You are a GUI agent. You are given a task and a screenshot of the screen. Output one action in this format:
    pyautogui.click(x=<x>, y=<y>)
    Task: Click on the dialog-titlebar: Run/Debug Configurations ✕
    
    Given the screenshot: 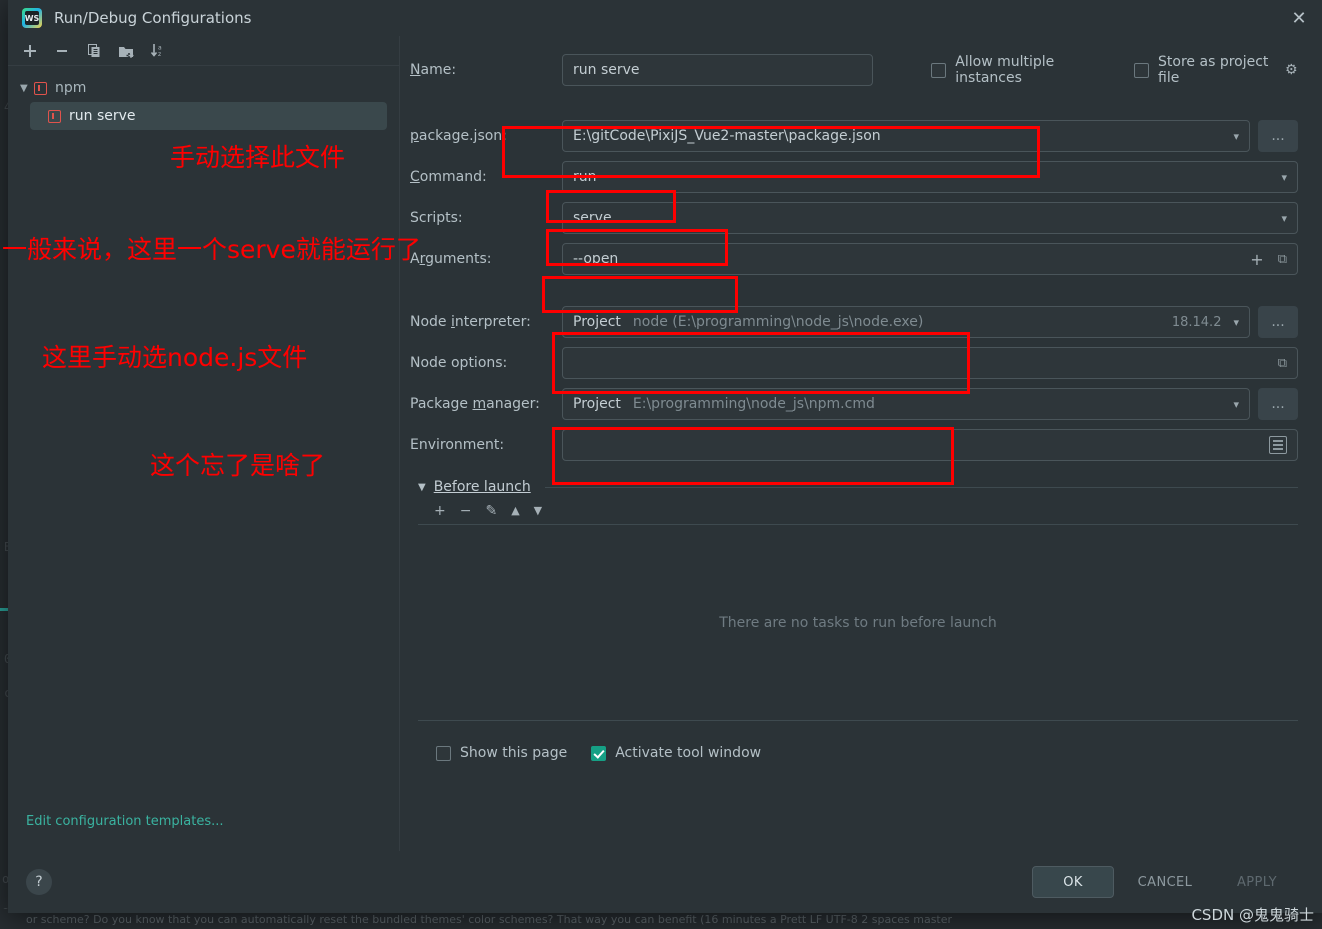 What is the action you would take?
    pyautogui.click(x=665, y=18)
    